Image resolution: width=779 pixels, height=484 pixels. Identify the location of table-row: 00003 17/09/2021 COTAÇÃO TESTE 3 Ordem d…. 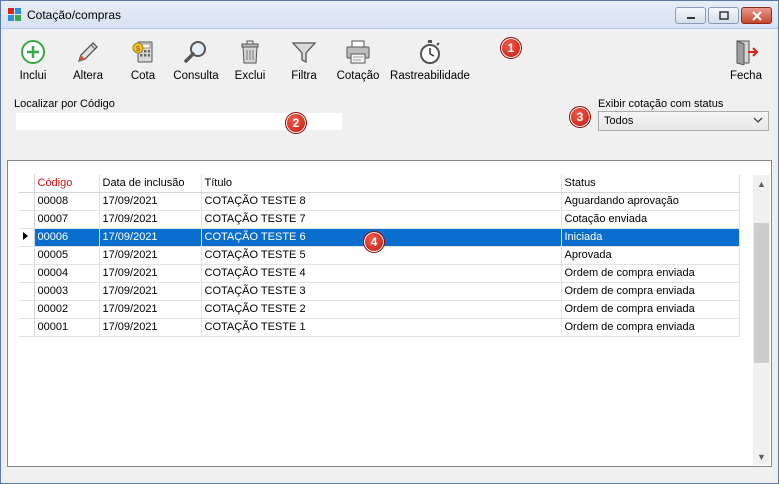
(379, 291).